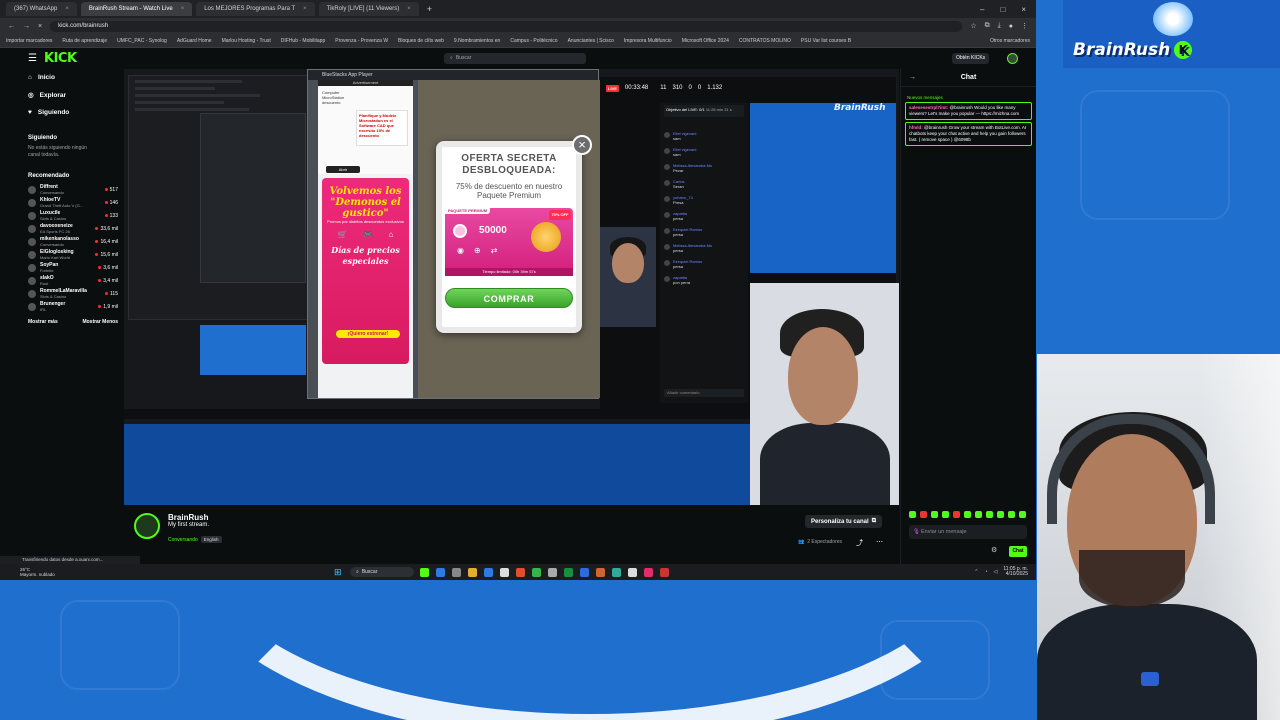 Image resolution: width=1280 pixels, height=720 pixels. What do you see at coordinates (343, 169) in the screenshot?
I see `ad-open-button: Abrir` at bounding box center [343, 169].